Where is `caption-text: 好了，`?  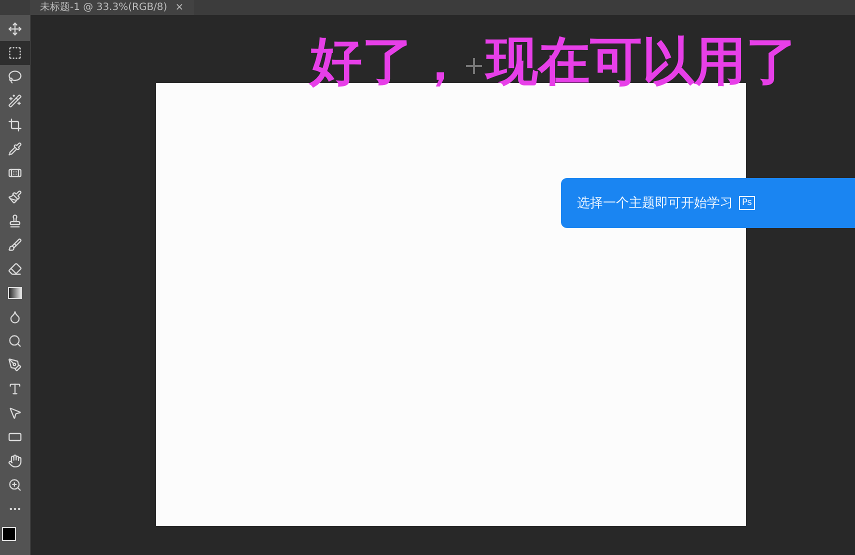
caption-text: 好了， is located at coordinates (388, 62).